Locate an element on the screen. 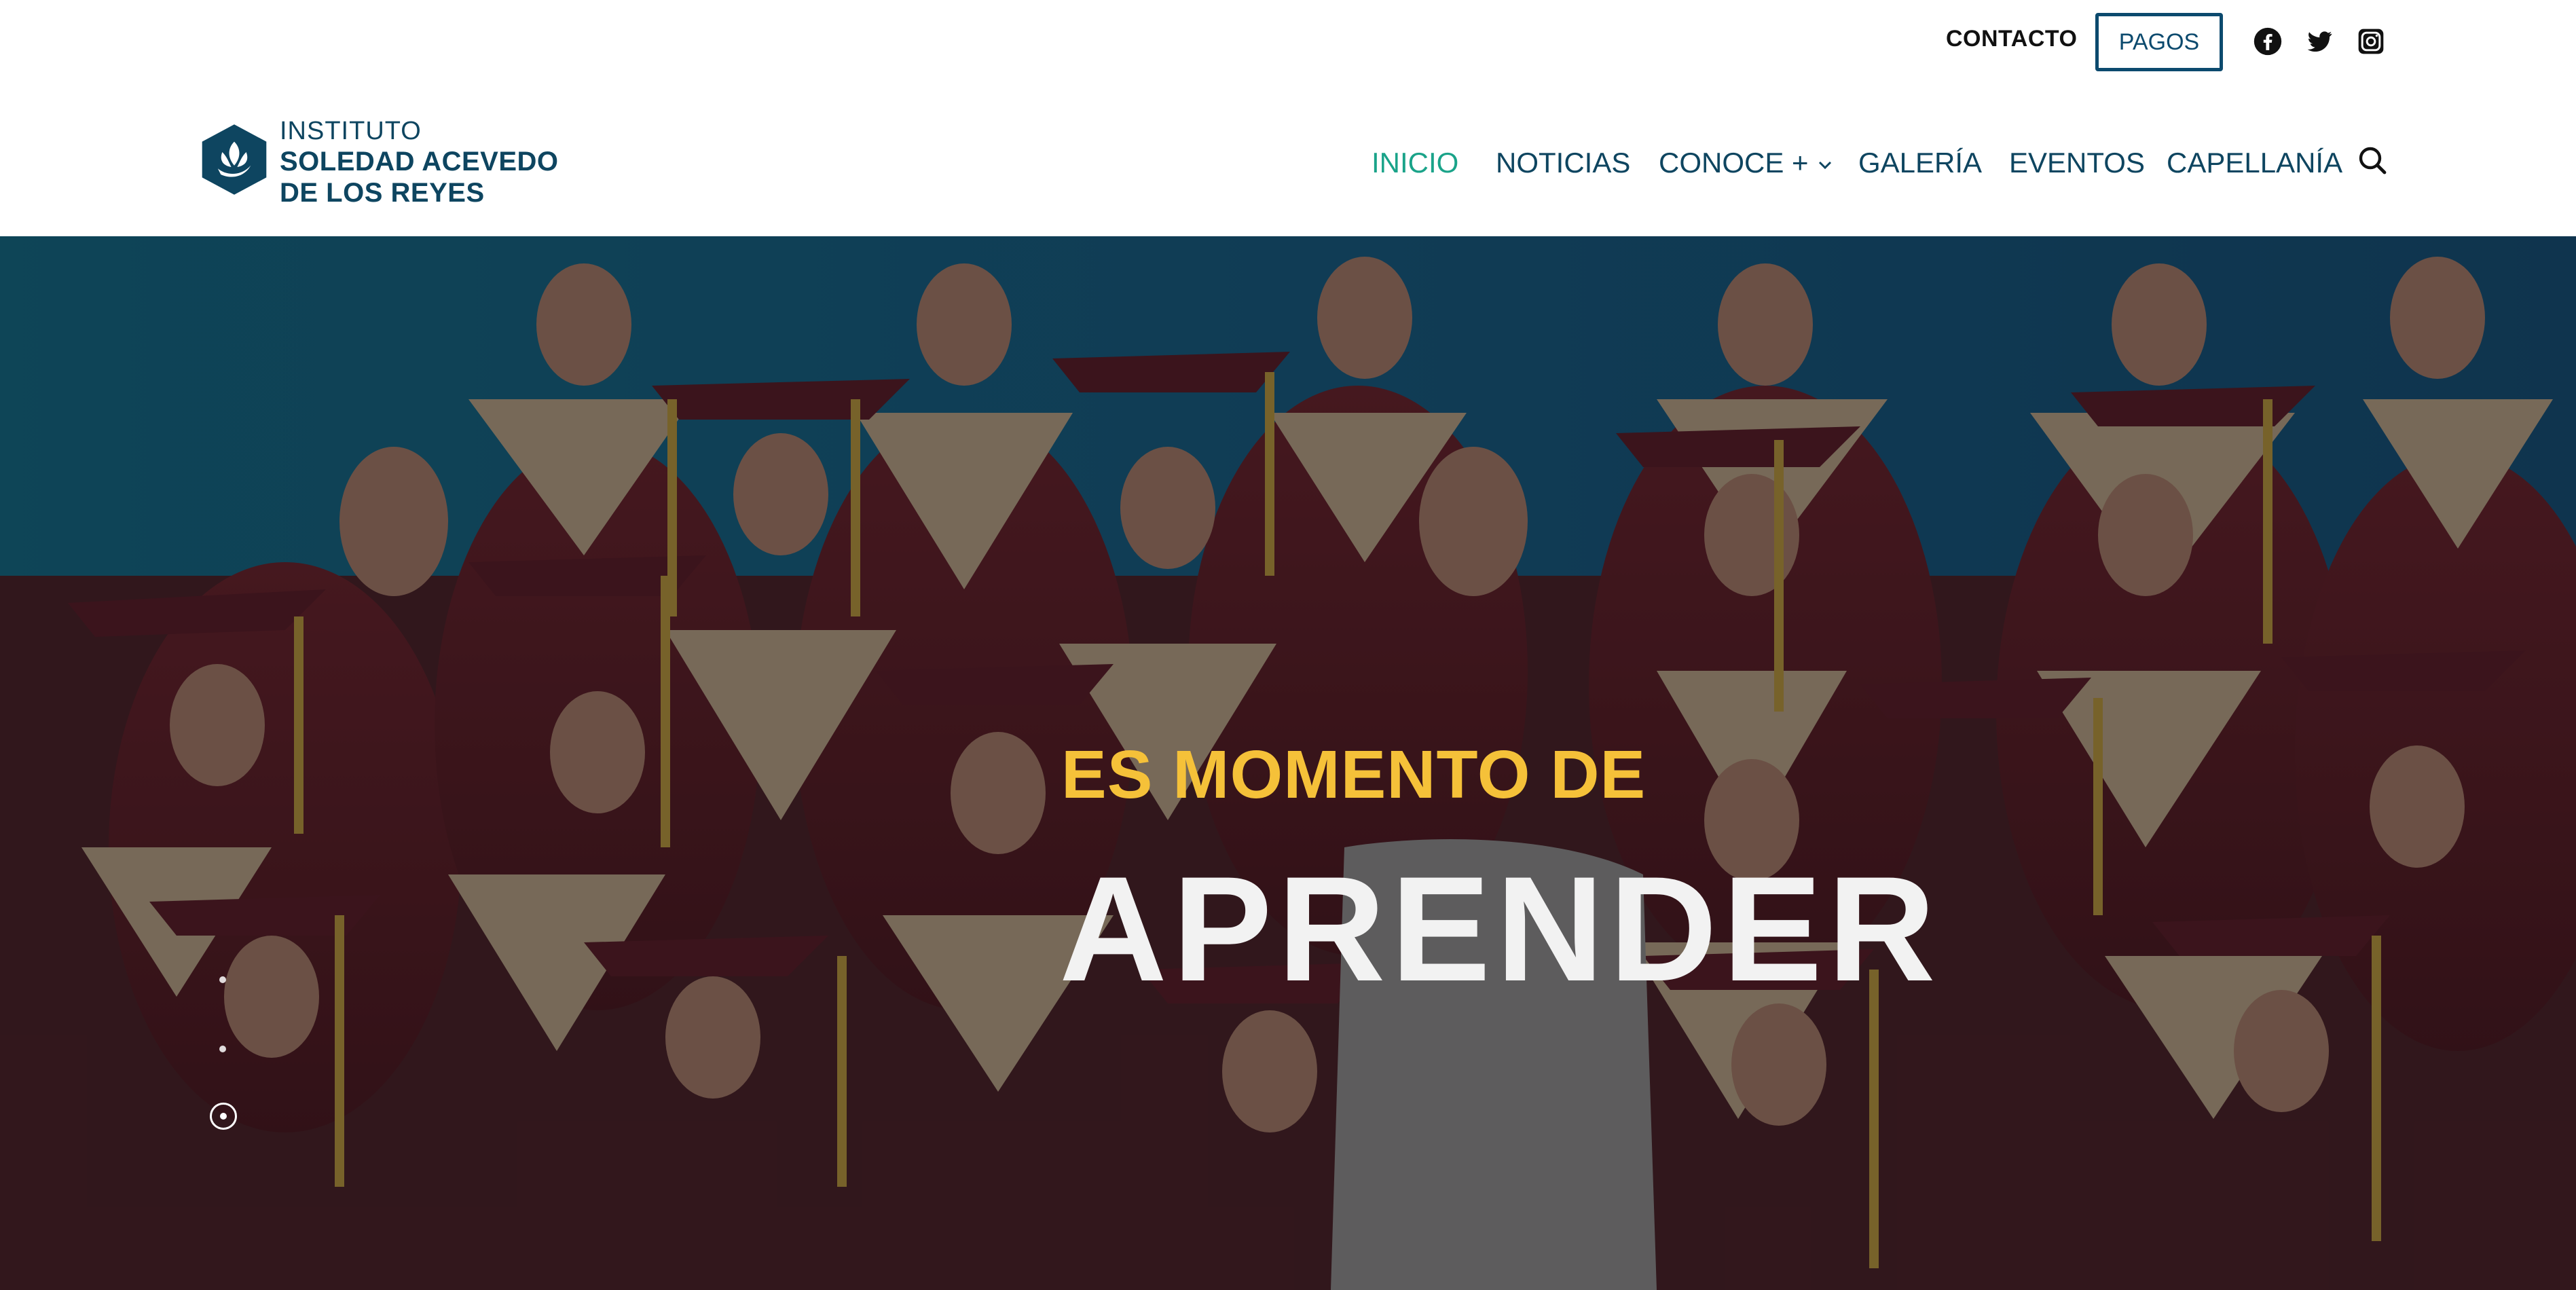 The width and height of the screenshot is (2576, 1290). chevron-down-icon is located at coordinates (1824, 165).